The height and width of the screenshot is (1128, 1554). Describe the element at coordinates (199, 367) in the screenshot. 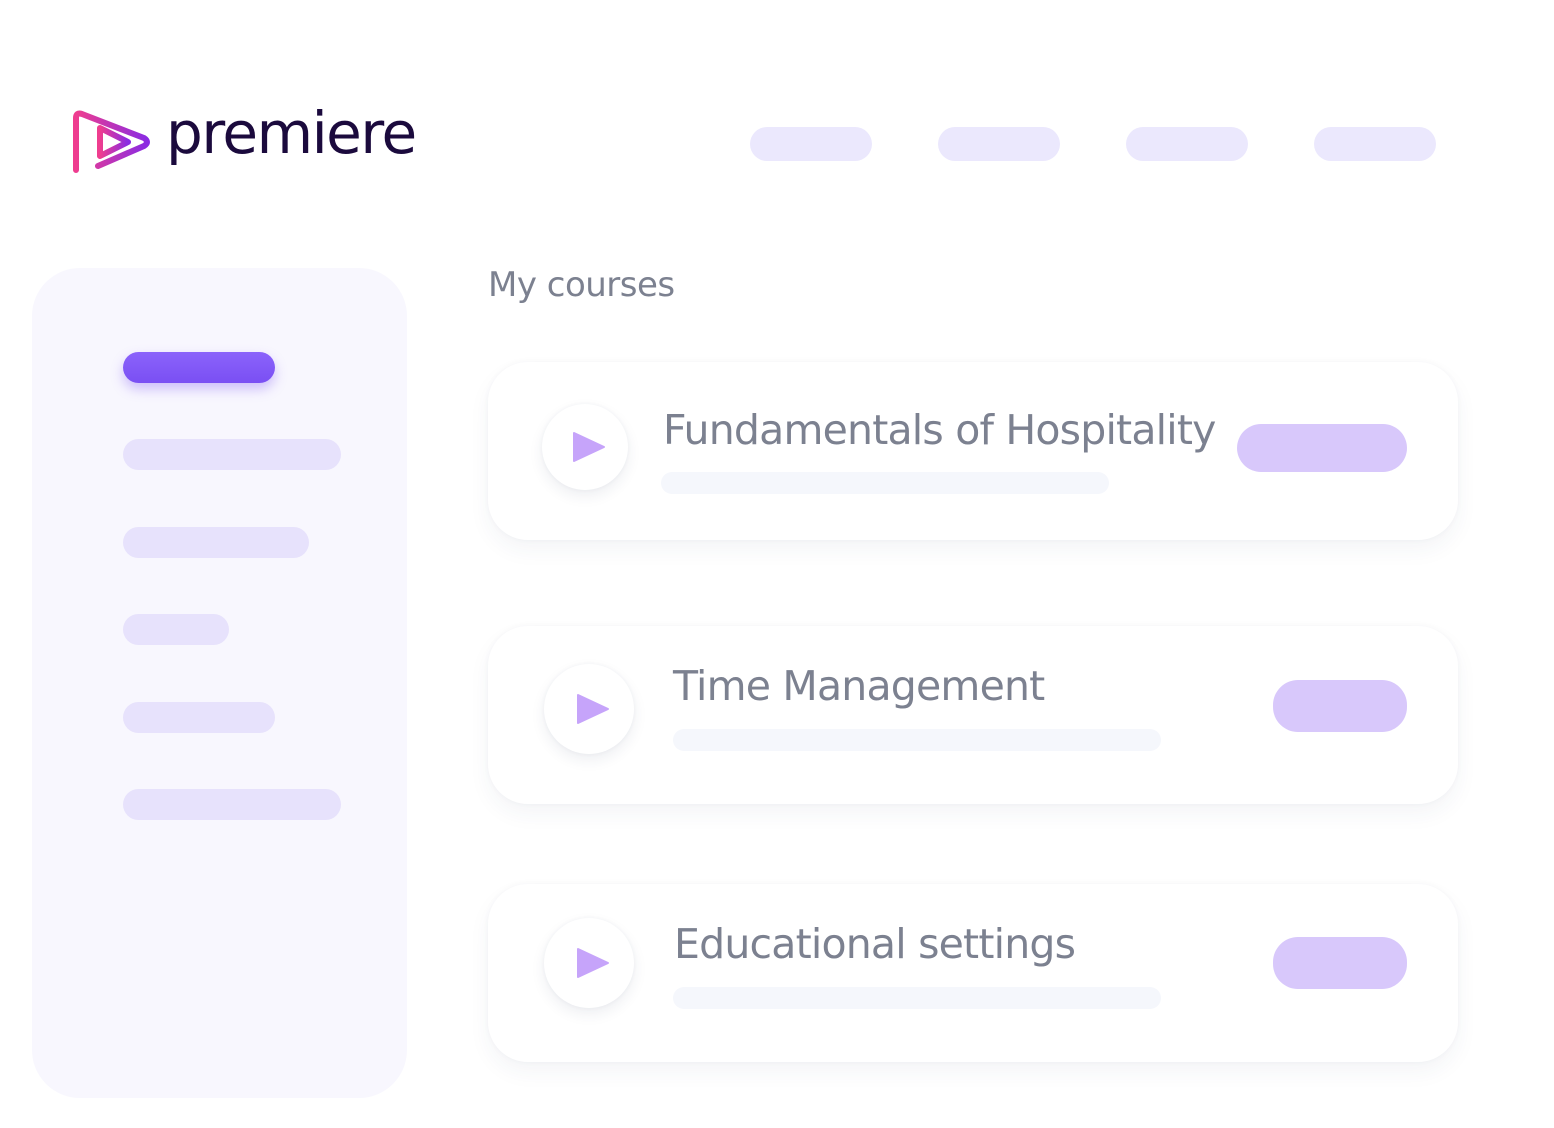

I see `sidebar-item-active` at that location.